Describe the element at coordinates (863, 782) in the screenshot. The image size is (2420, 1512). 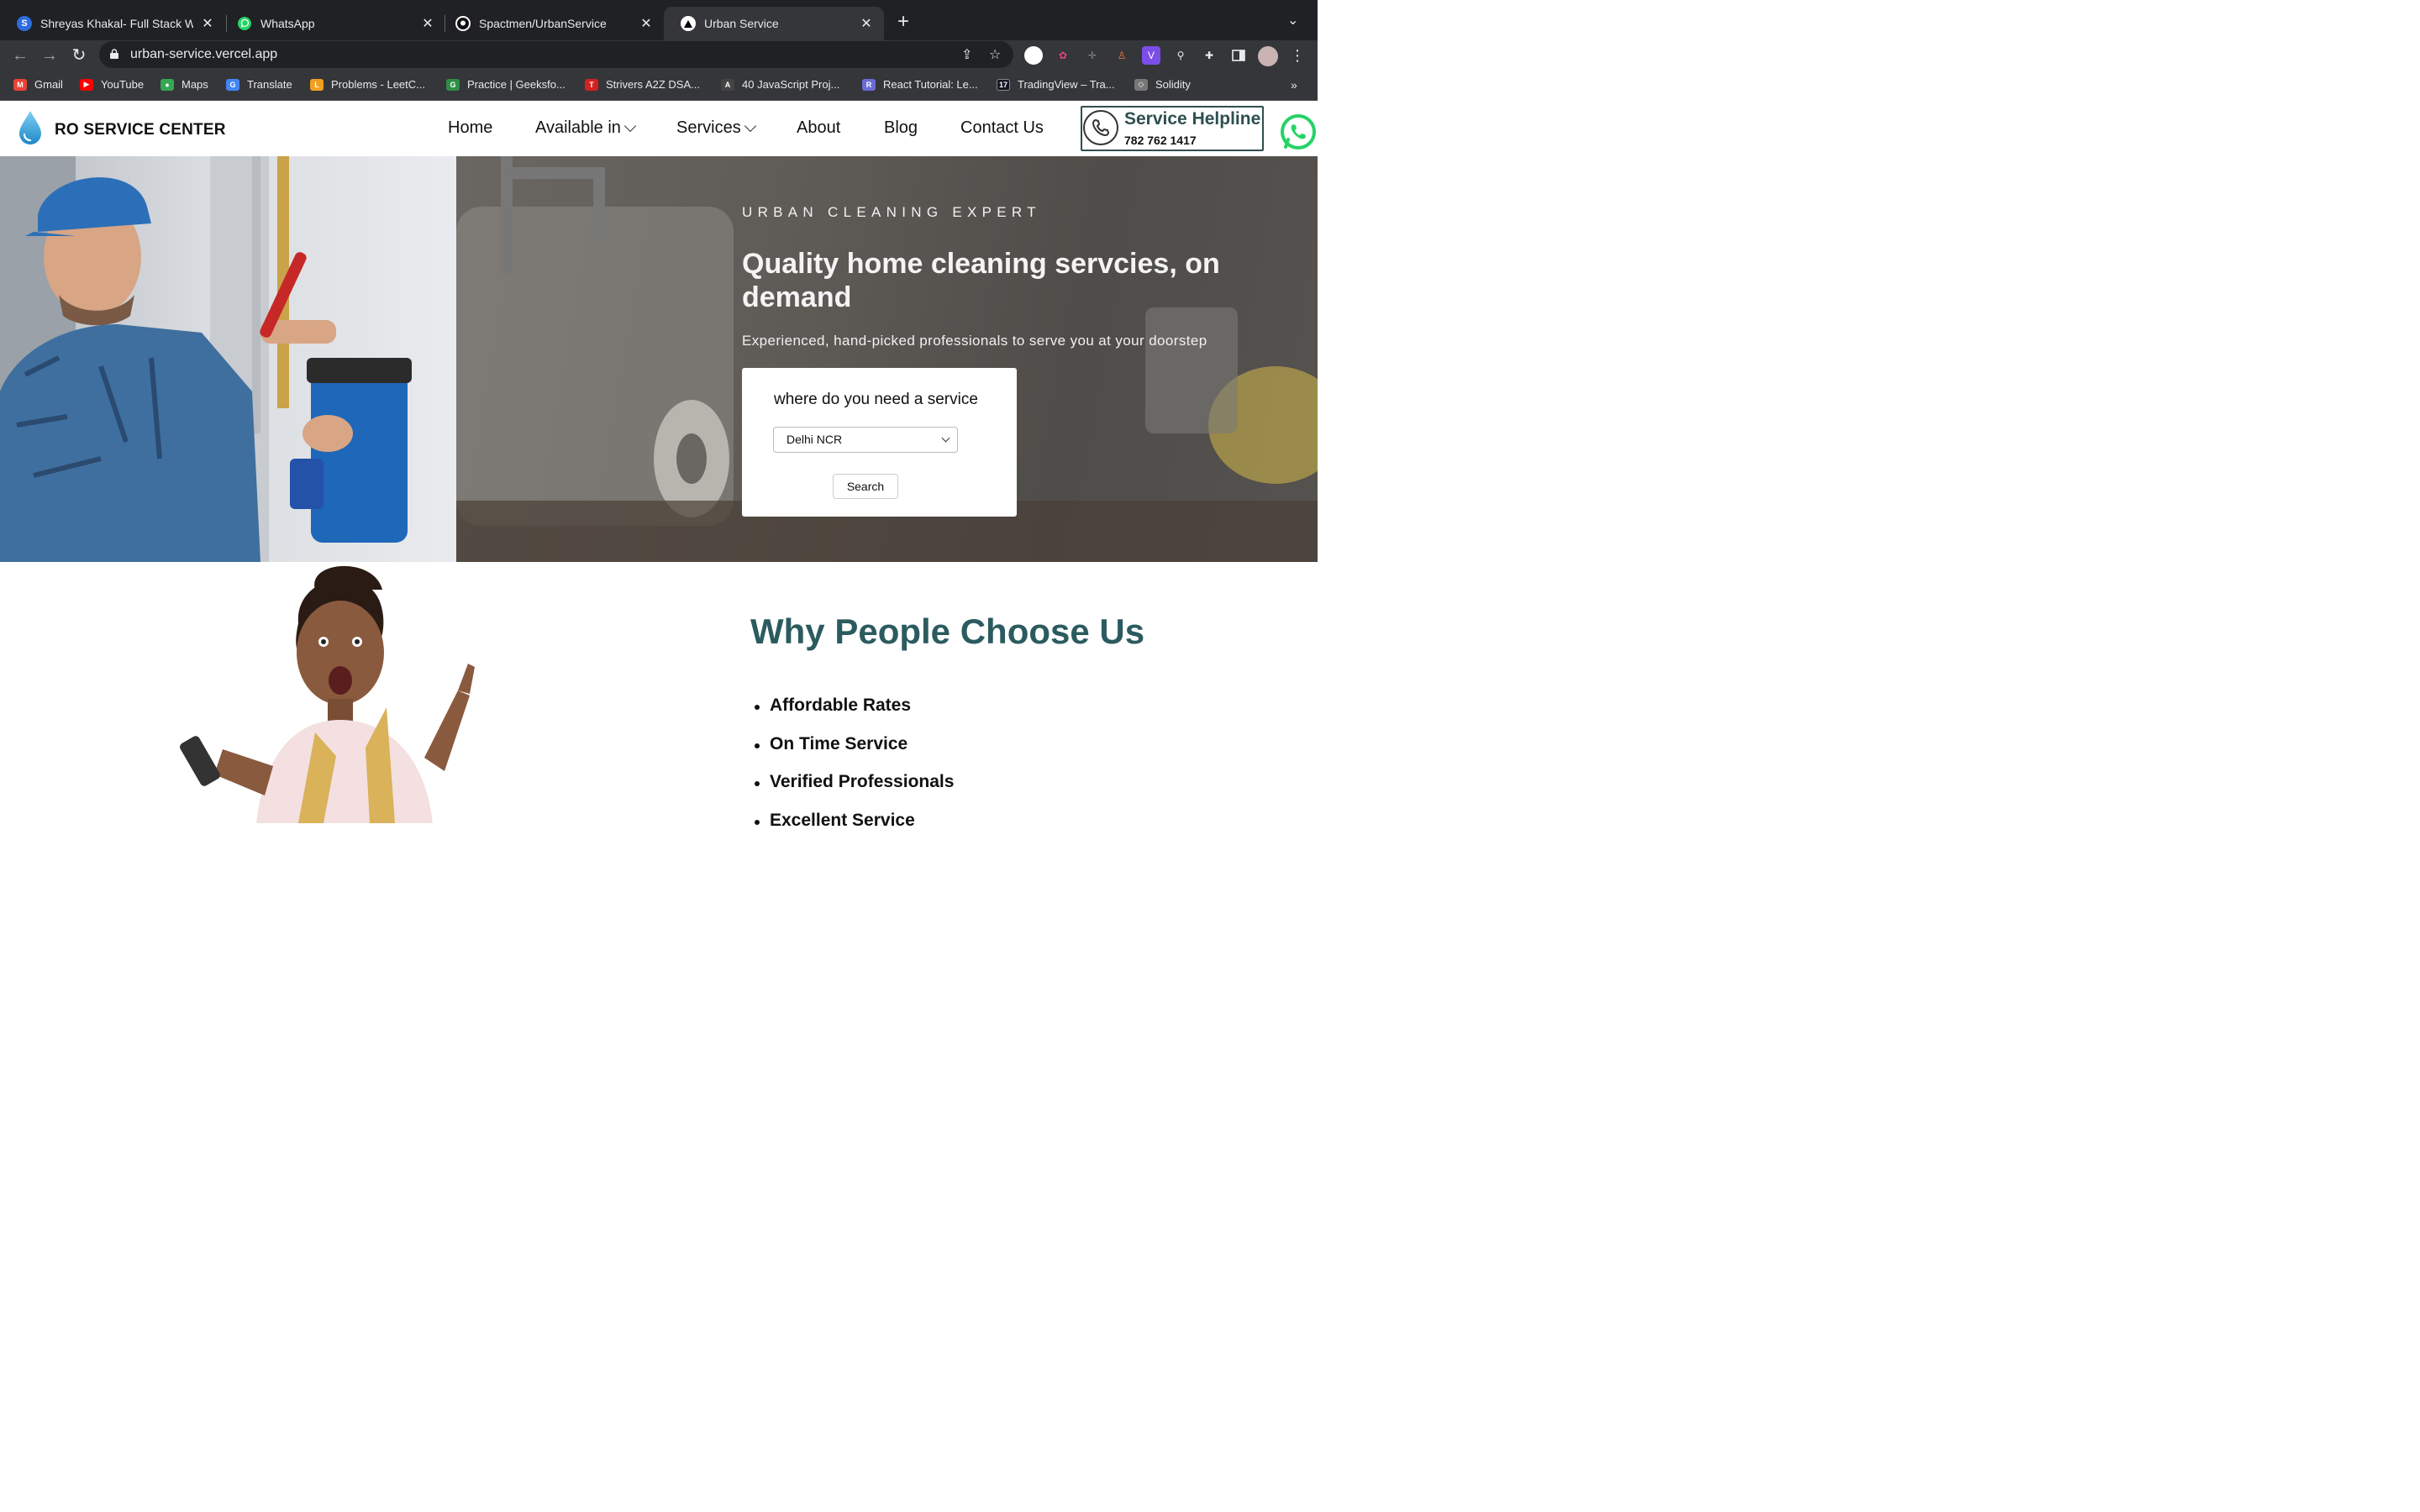
I see `list-item-text: Verified Professionals` at that location.